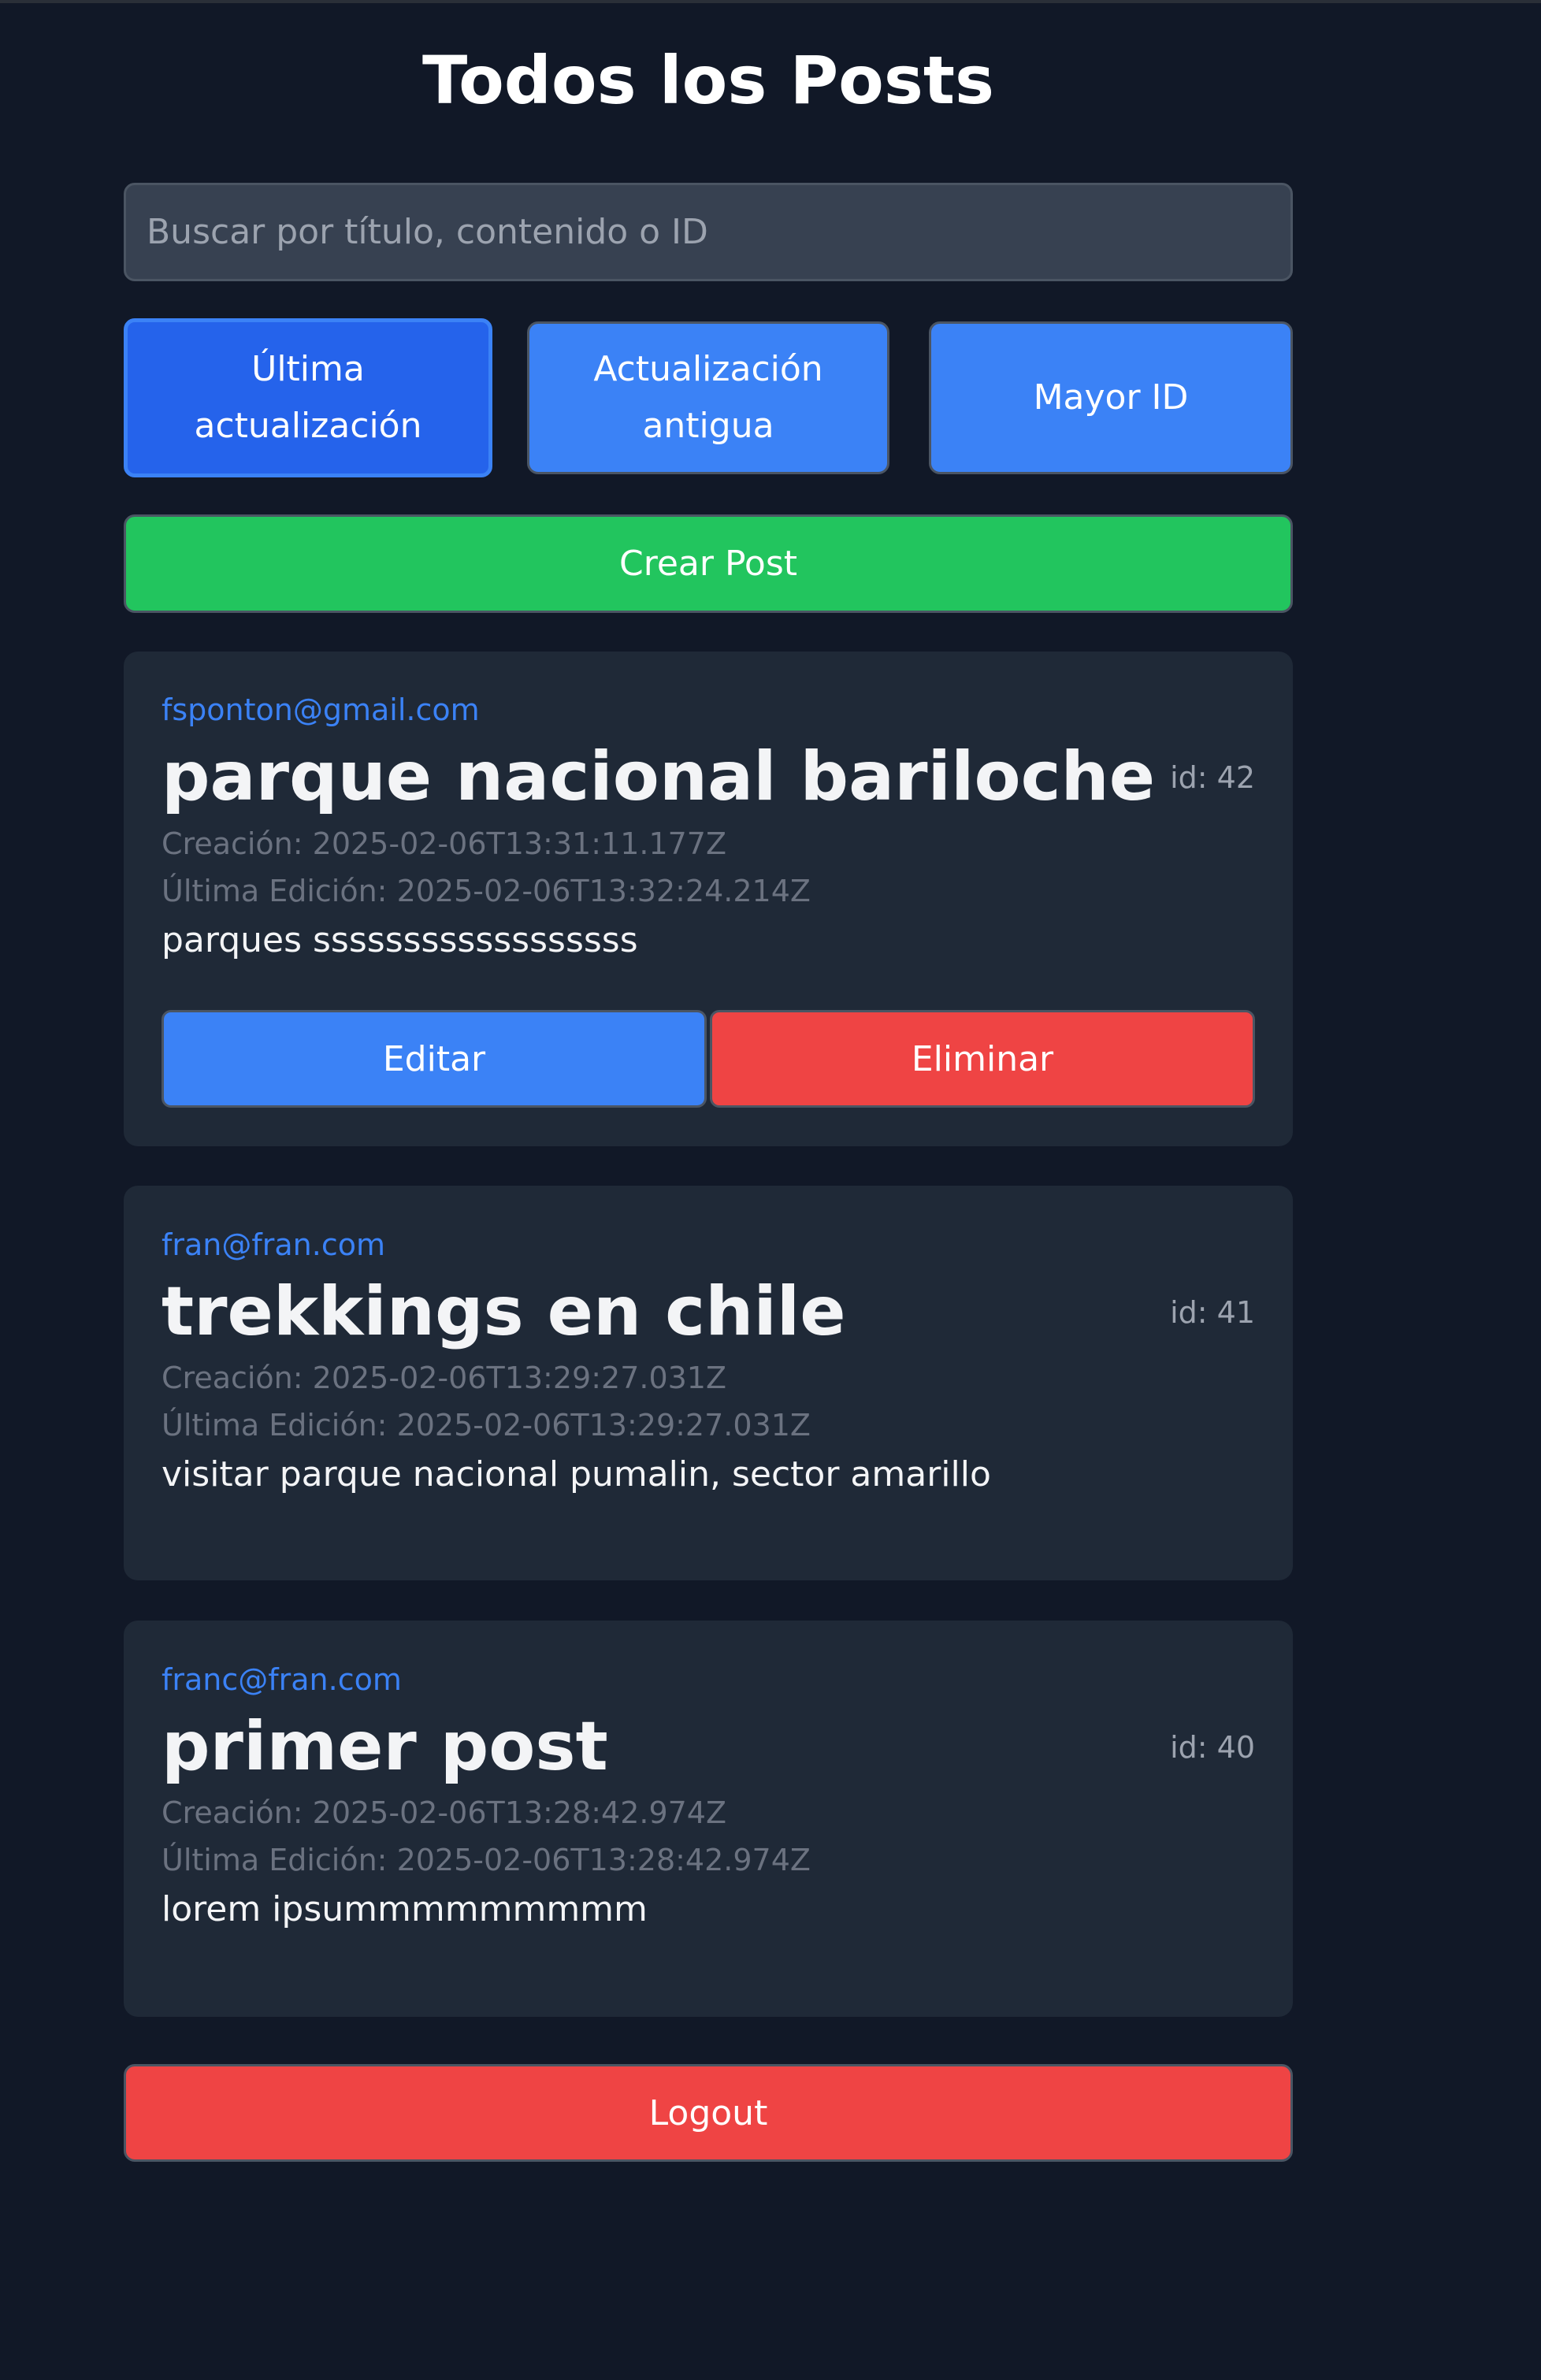 The image size is (1541, 2380). Describe the element at coordinates (273, 1244) in the screenshot. I see `post-author: fran@fran.com` at that location.